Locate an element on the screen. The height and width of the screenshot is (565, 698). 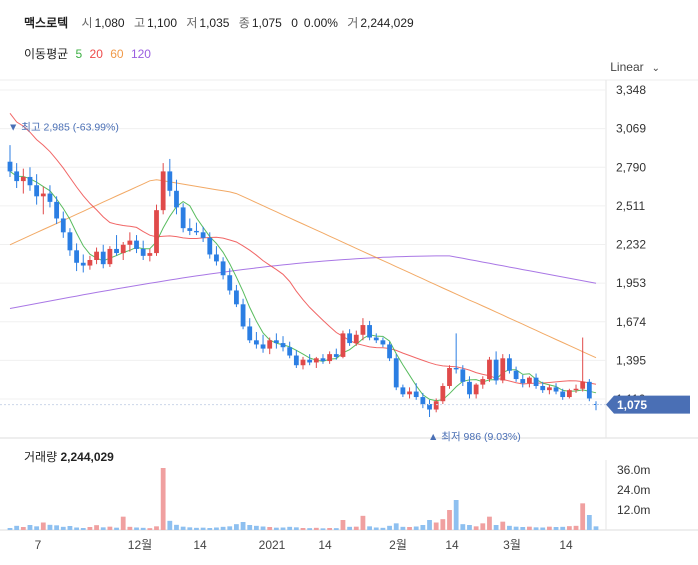
date-tick-label: 14 is located at coordinates (200, 545).